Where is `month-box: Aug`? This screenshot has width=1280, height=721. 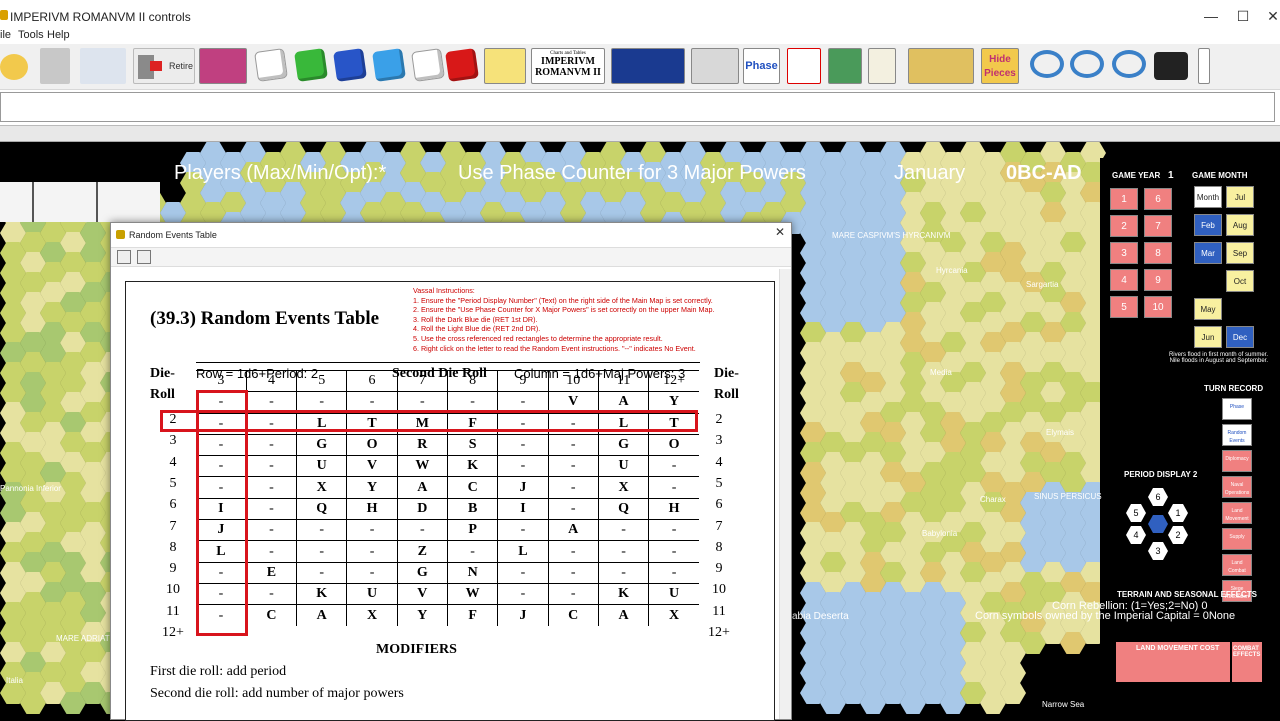 month-box: Aug is located at coordinates (1240, 225).